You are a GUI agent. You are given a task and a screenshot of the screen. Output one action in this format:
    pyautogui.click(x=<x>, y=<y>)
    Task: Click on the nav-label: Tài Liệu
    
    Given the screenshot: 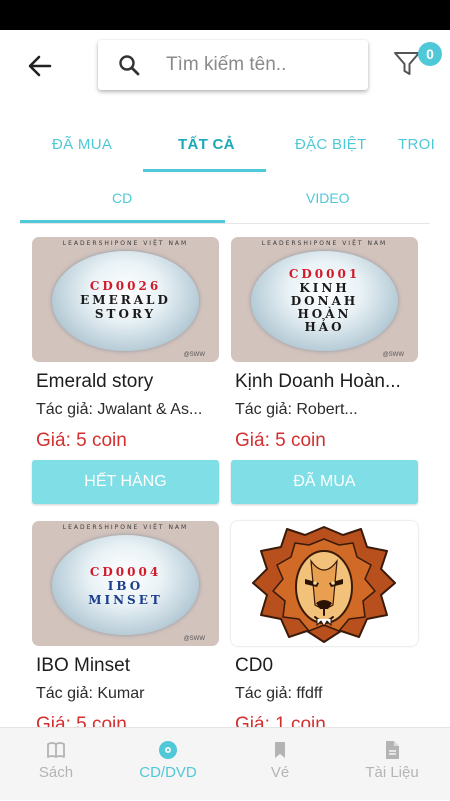 What is the action you would take?
    pyautogui.click(x=392, y=772)
    